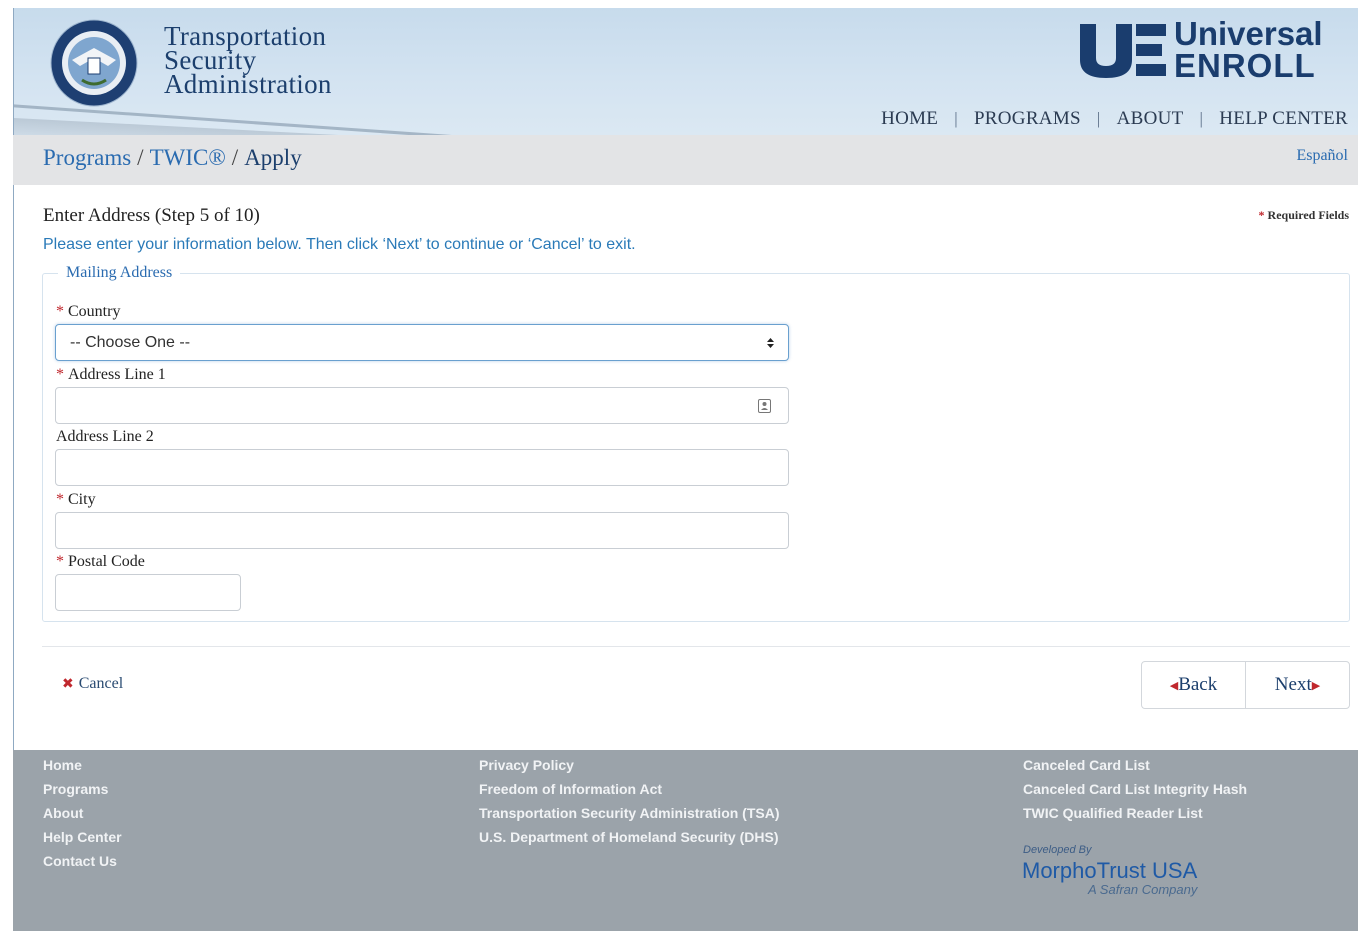  What do you see at coordinates (68, 684) in the screenshot?
I see `close-icon: ✖` at bounding box center [68, 684].